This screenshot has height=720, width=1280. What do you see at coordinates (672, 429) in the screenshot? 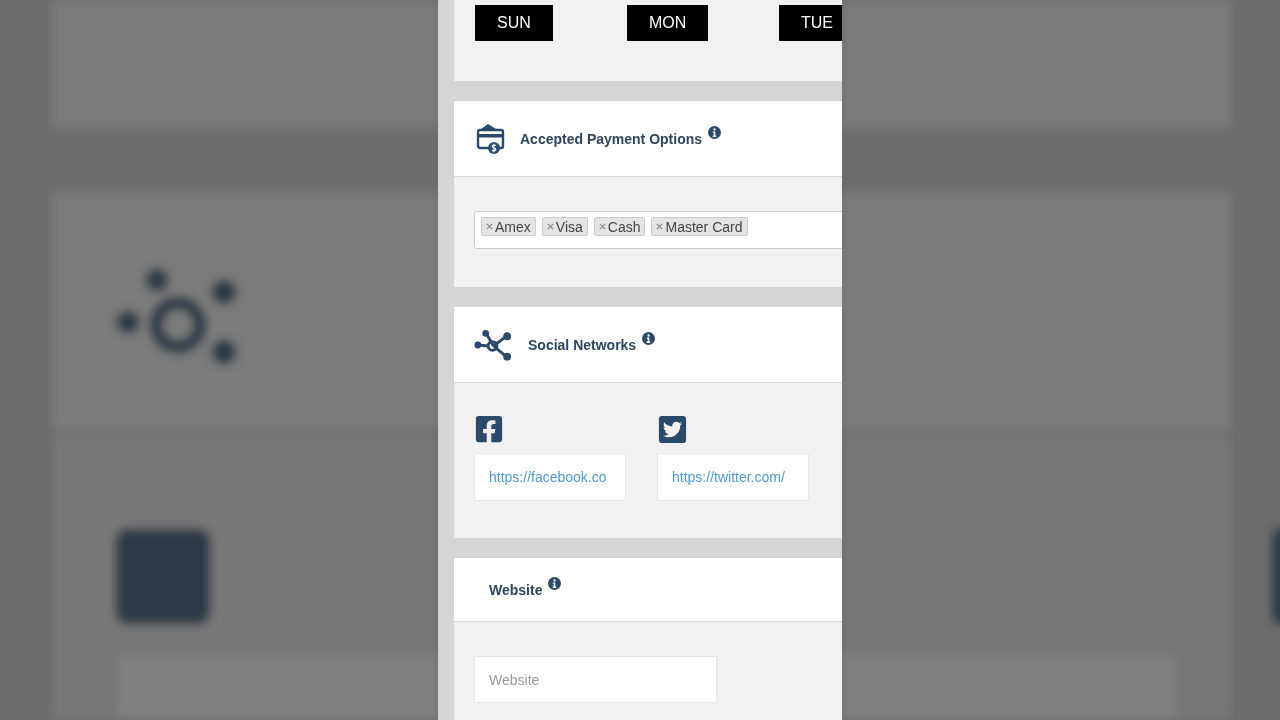
I see `twitter-icon` at bounding box center [672, 429].